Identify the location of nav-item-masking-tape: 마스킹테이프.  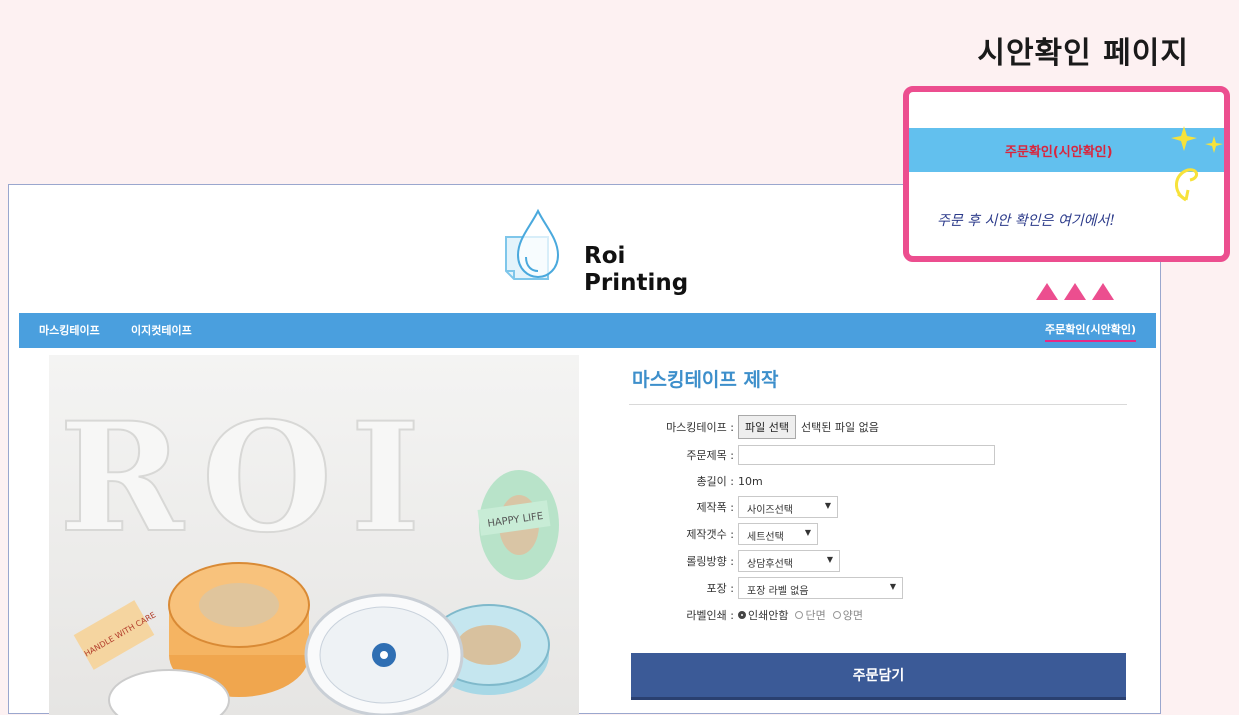
(69, 330).